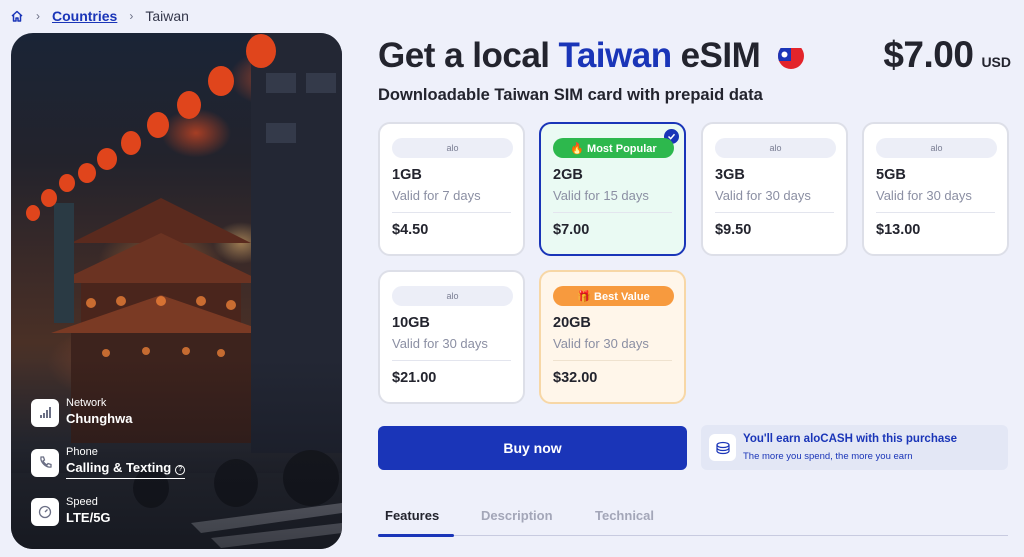 This screenshot has width=1024, height=557. I want to click on alocash-subtitle: The more you spend, the more you earn, so click(828, 456).